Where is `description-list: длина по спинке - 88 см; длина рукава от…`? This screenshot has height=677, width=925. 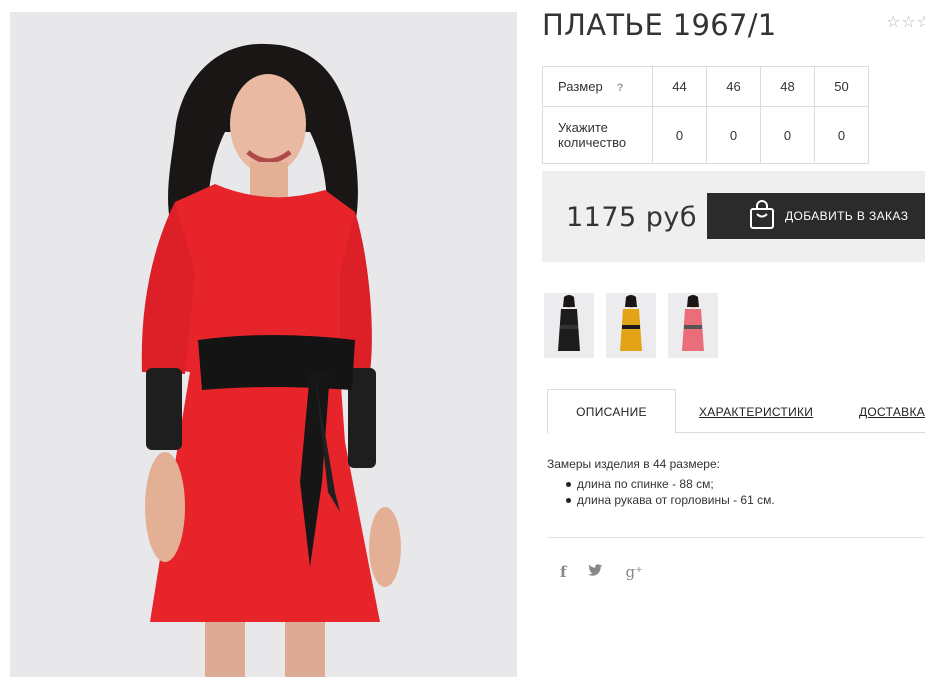 description-list: длина по спинке - 88 см; длина рукава от… is located at coordinates (661, 492).